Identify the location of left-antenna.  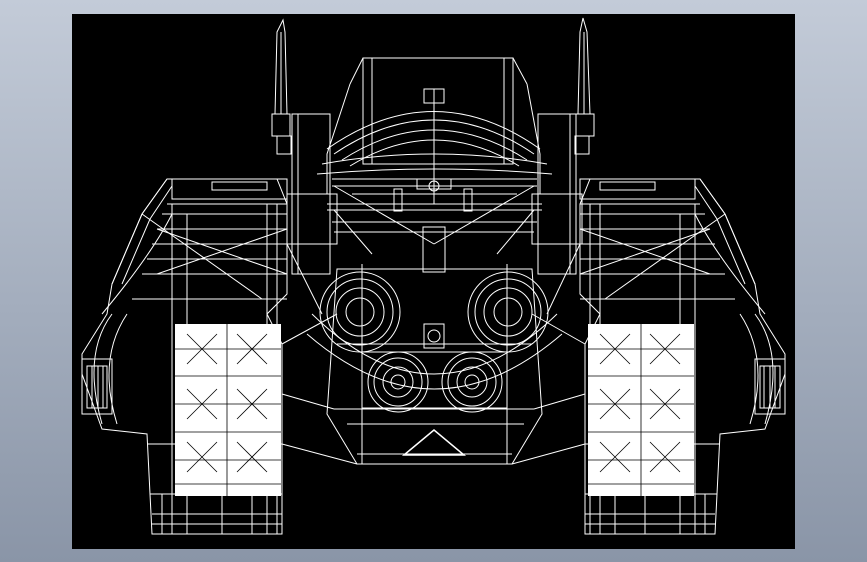
(281, 87).